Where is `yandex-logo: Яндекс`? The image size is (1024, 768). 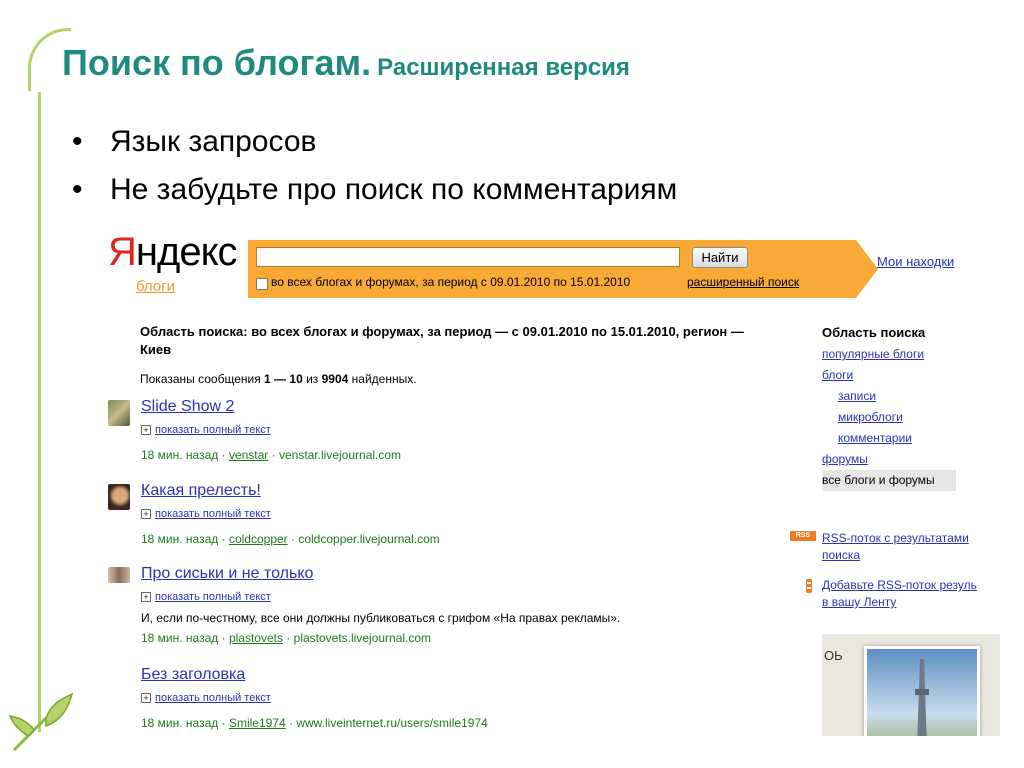
yandex-logo: Яндекс is located at coordinates (173, 252).